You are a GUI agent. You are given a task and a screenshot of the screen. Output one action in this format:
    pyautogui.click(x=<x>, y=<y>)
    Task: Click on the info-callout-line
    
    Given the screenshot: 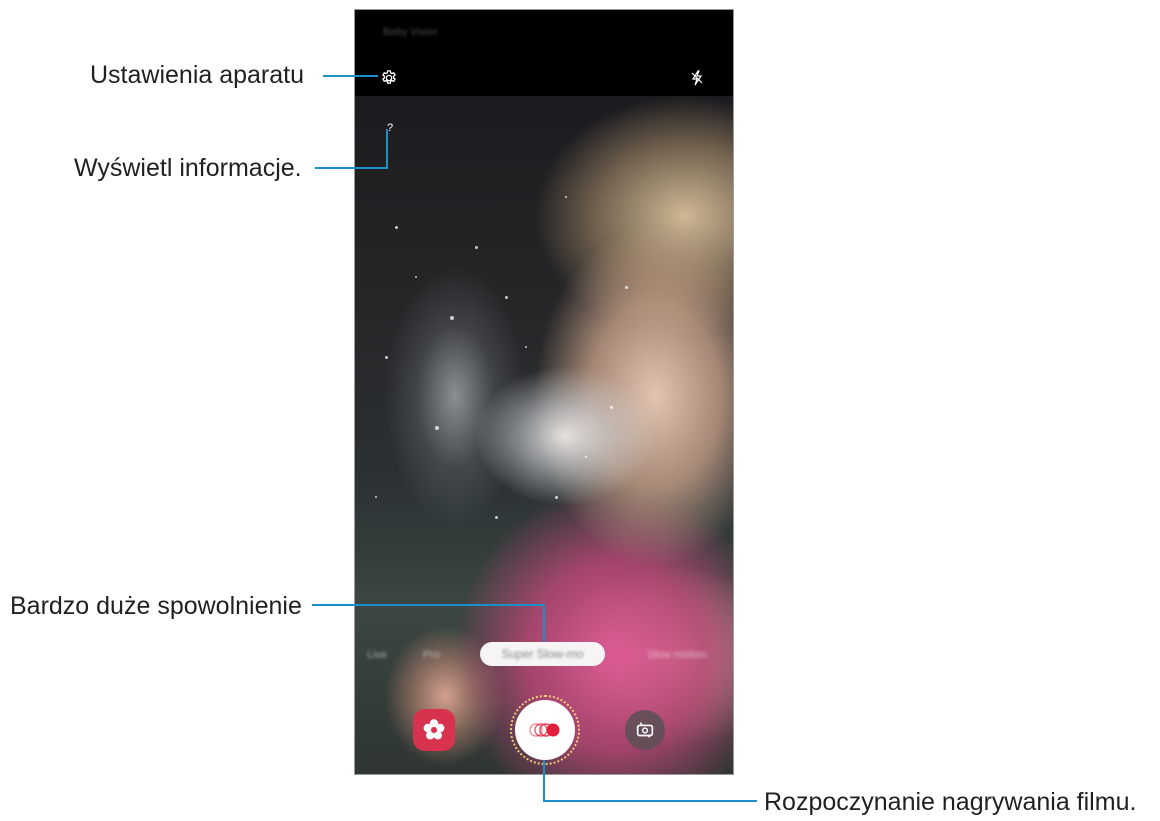 What is the action you would take?
    pyautogui.click(x=351, y=168)
    